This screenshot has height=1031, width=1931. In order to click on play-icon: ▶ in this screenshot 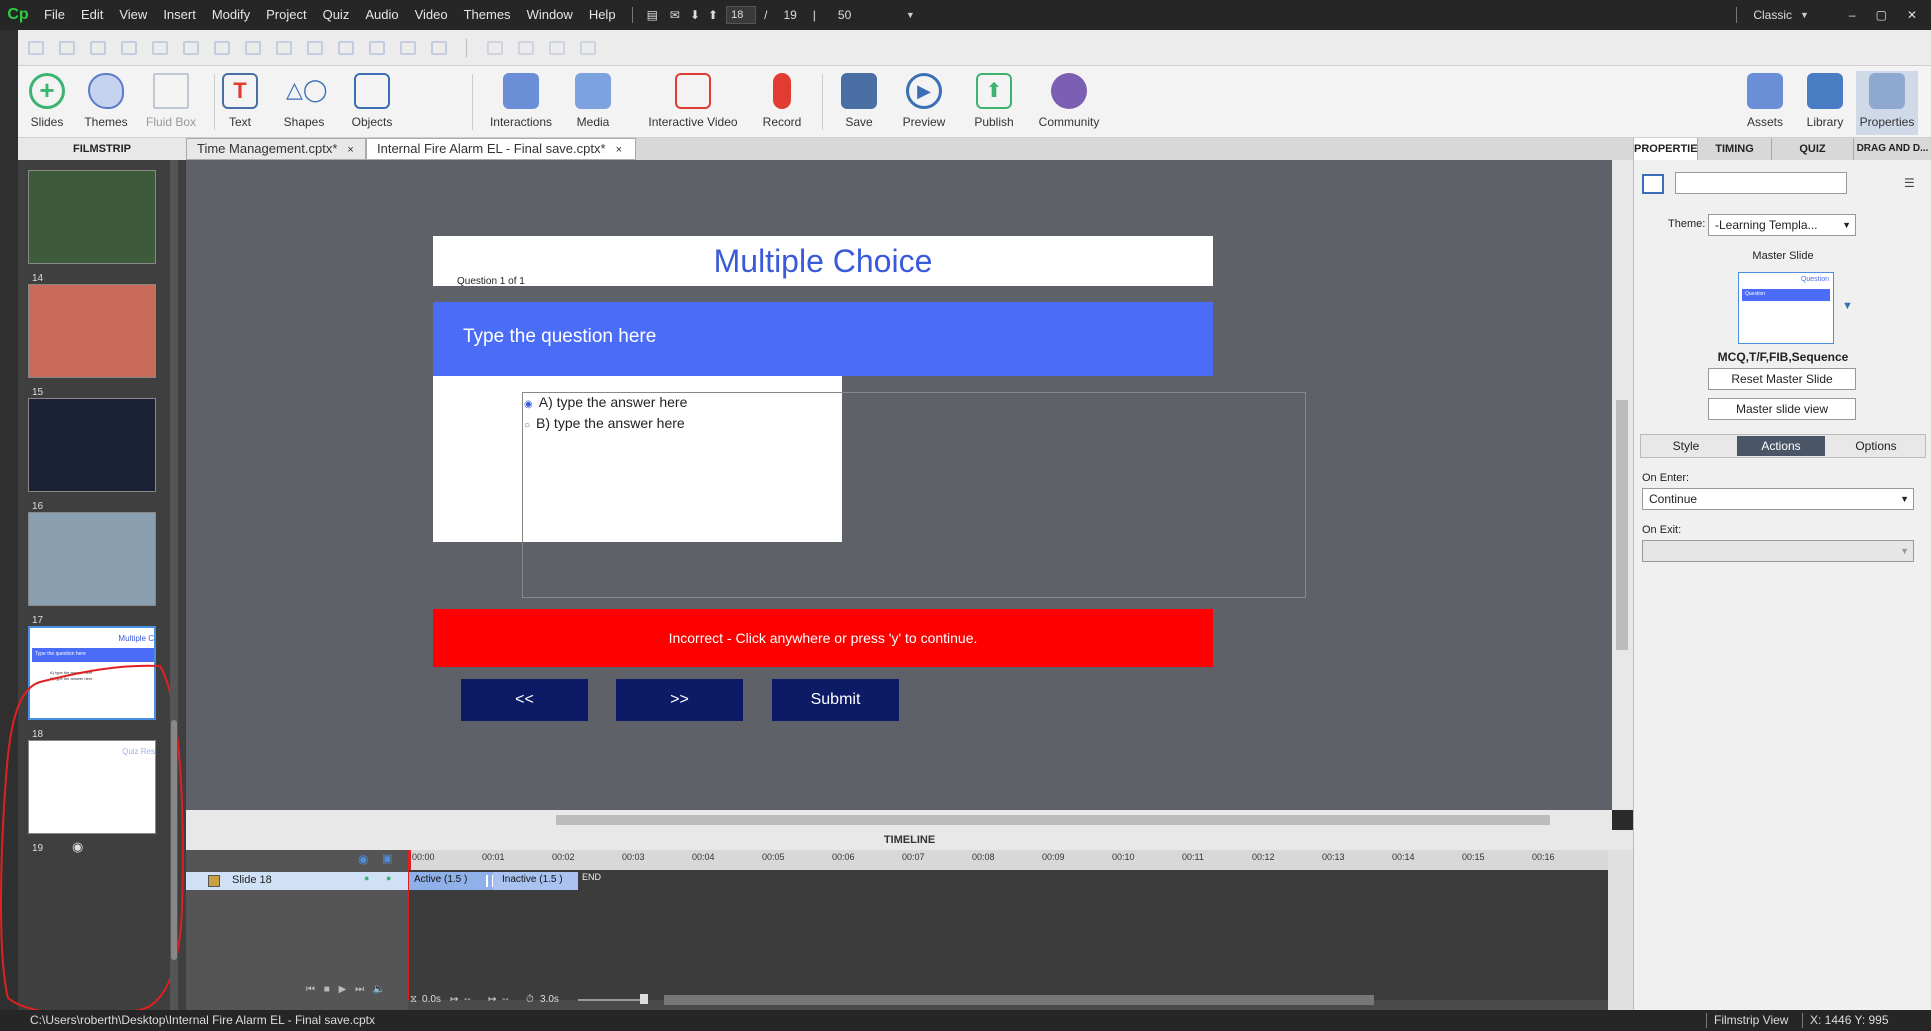, I will do `click(343, 989)`.